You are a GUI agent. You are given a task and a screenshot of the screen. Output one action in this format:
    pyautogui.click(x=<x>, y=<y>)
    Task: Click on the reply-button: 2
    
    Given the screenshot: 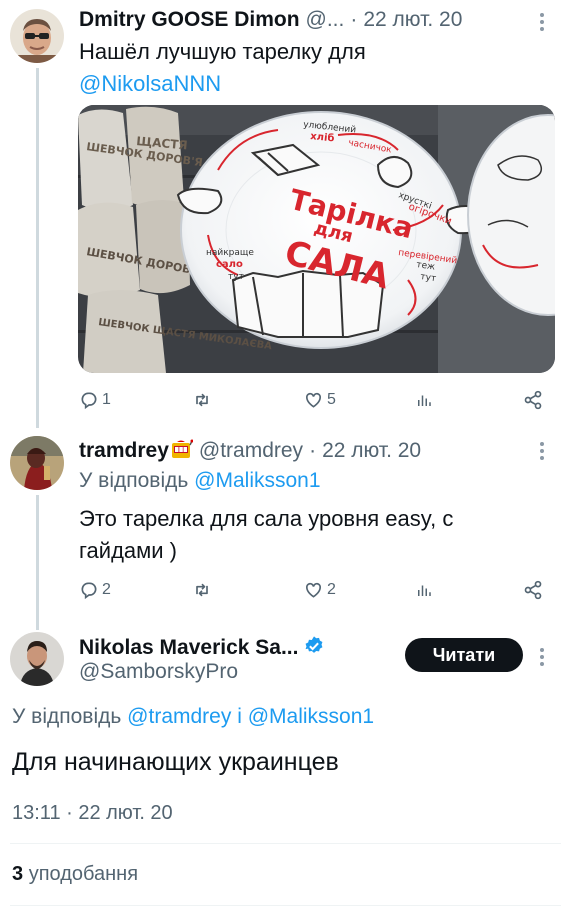 What is the action you would take?
    pyautogui.click(x=135, y=590)
    